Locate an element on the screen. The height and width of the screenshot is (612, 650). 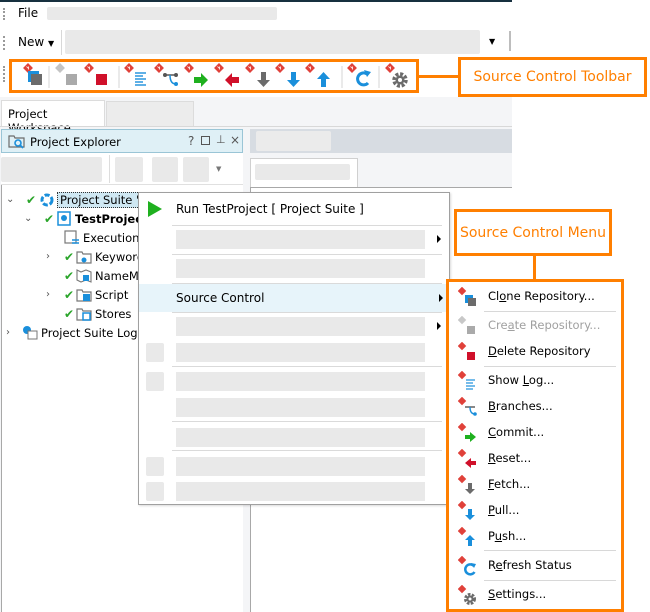
source-control-toolbar is located at coordinates (214, 76).